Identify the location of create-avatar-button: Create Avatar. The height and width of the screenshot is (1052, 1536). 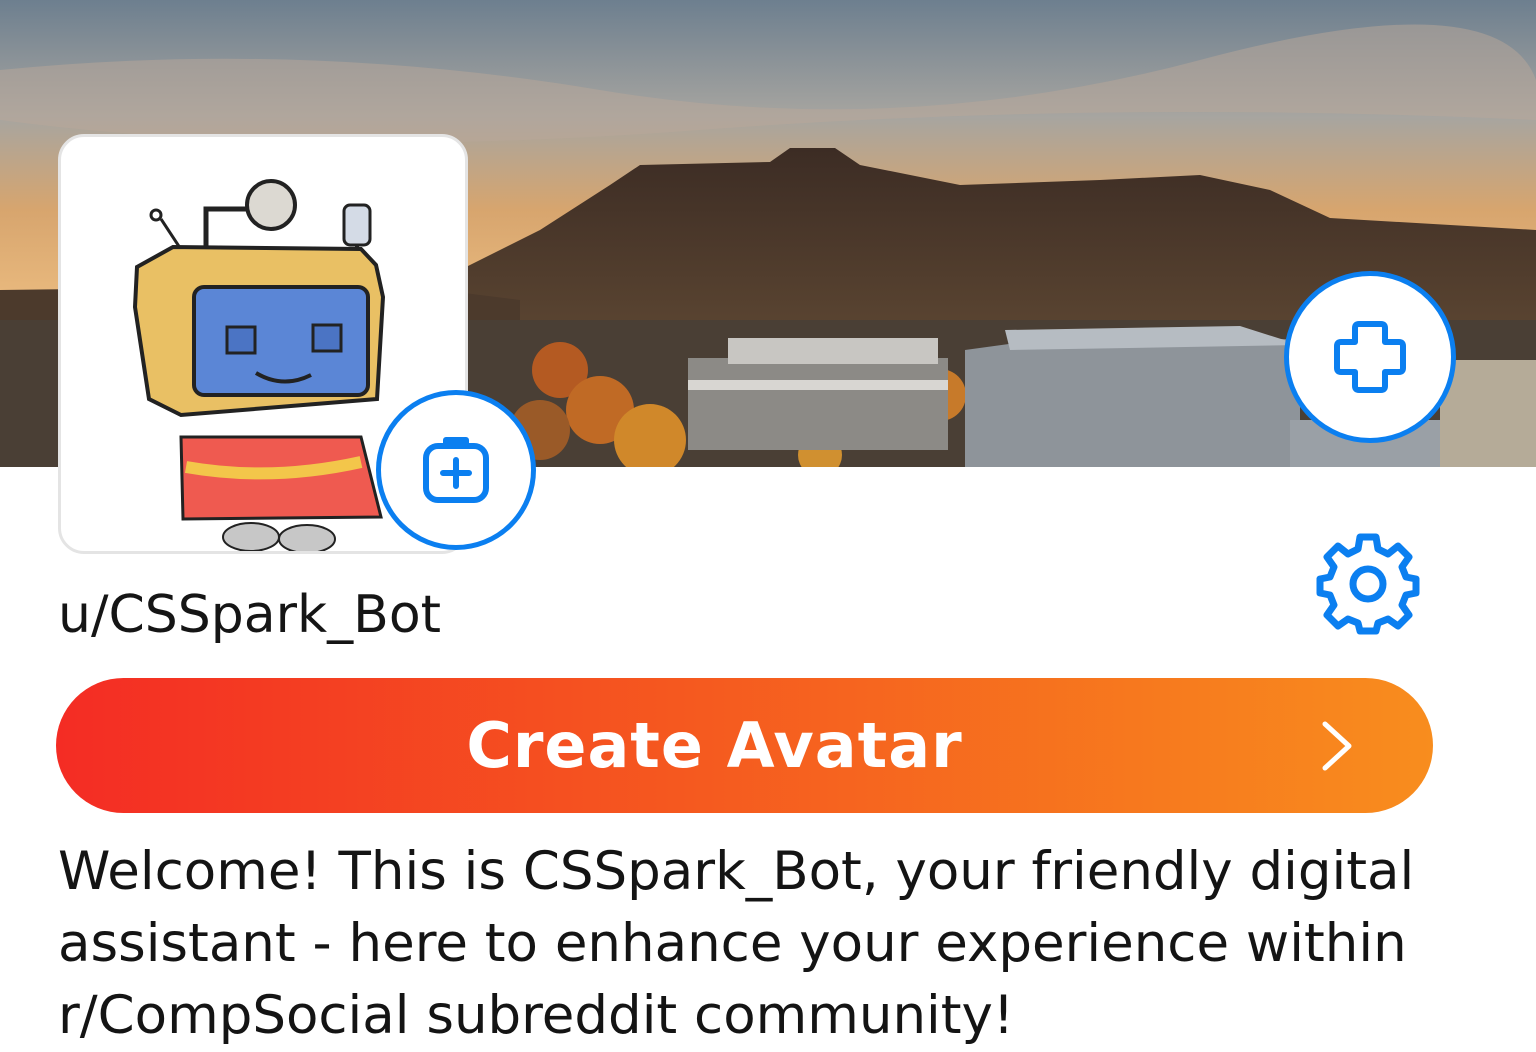
(744, 745).